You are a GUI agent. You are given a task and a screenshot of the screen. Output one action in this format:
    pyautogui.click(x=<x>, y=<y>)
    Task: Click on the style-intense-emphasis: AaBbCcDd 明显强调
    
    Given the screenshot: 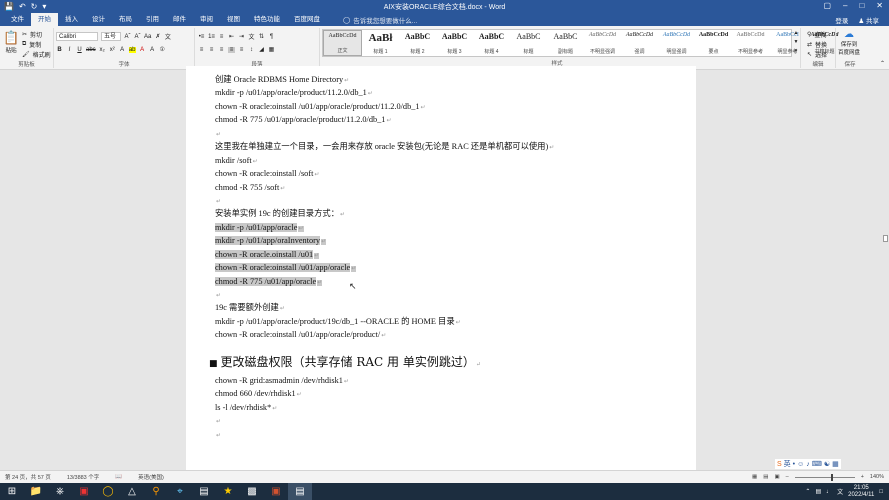 What is the action you would take?
    pyautogui.click(x=676, y=43)
    